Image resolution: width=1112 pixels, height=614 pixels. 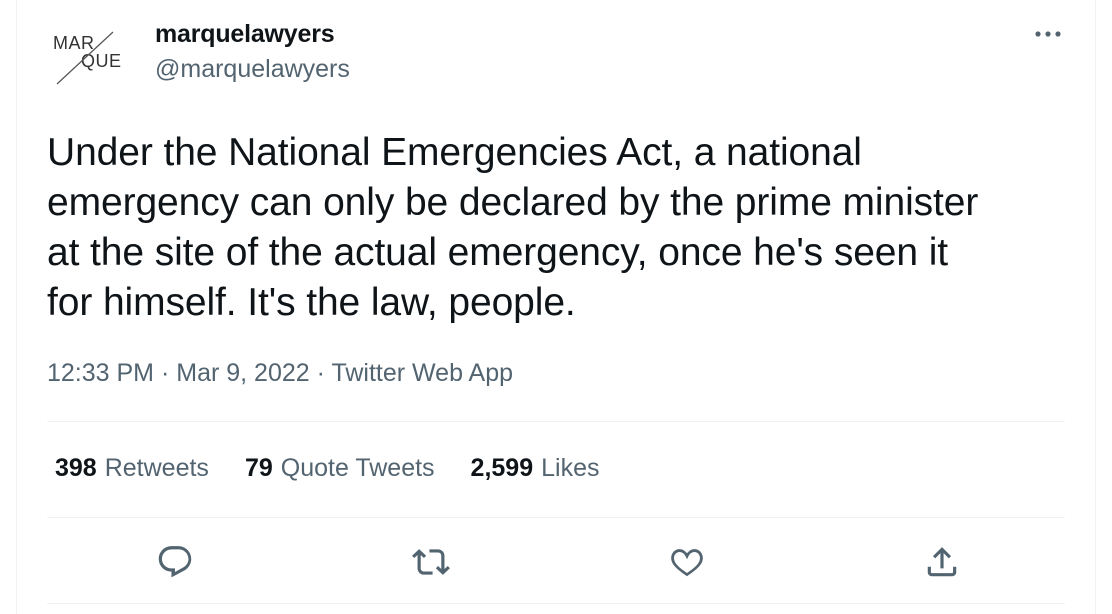 I want to click on like-button, so click(x=687, y=562).